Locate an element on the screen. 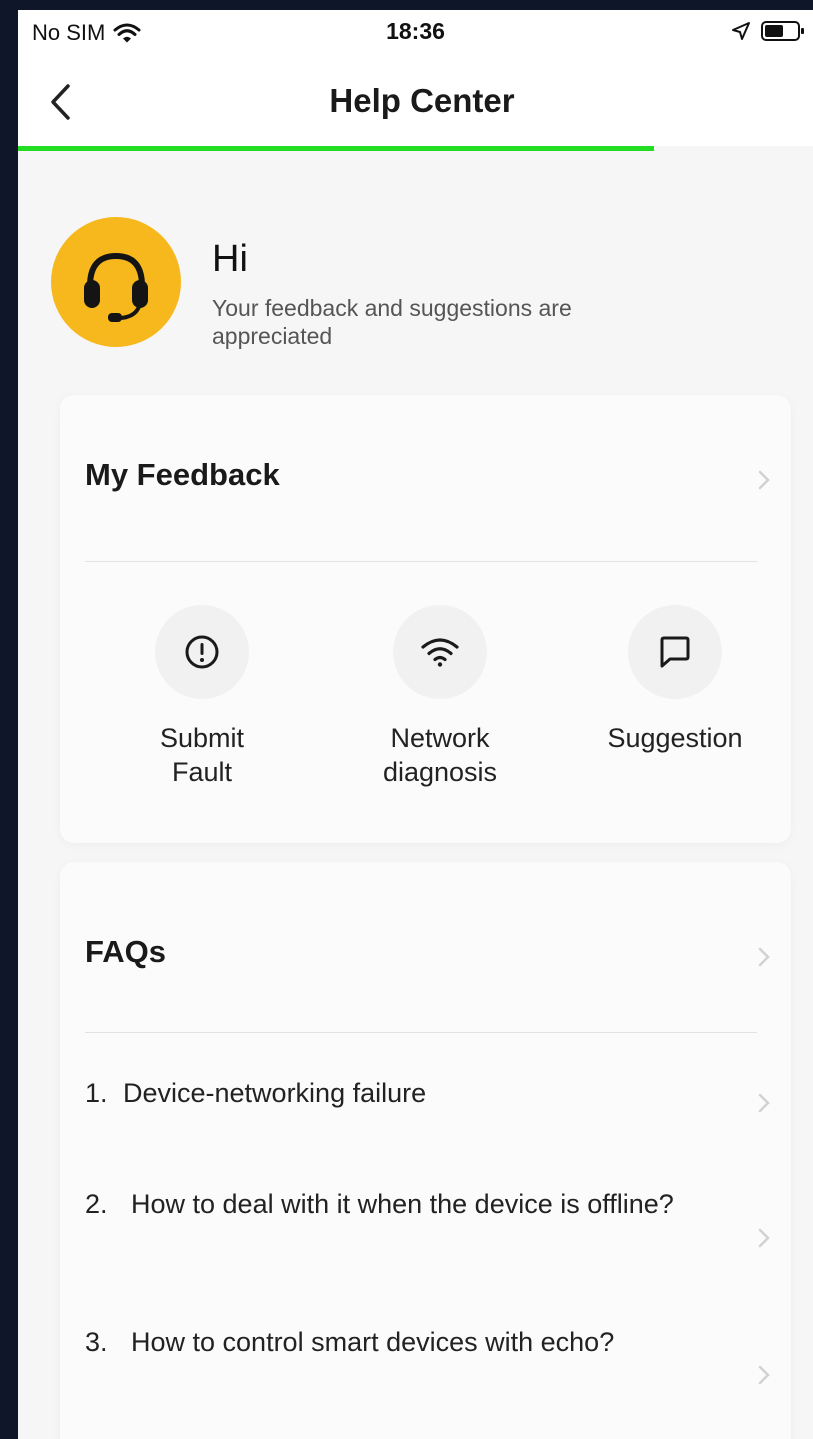 Image resolution: width=813 pixels, height=1439 pixels. network-diagnosis-button: Network diagnosis is located at coordinates (440, 697).